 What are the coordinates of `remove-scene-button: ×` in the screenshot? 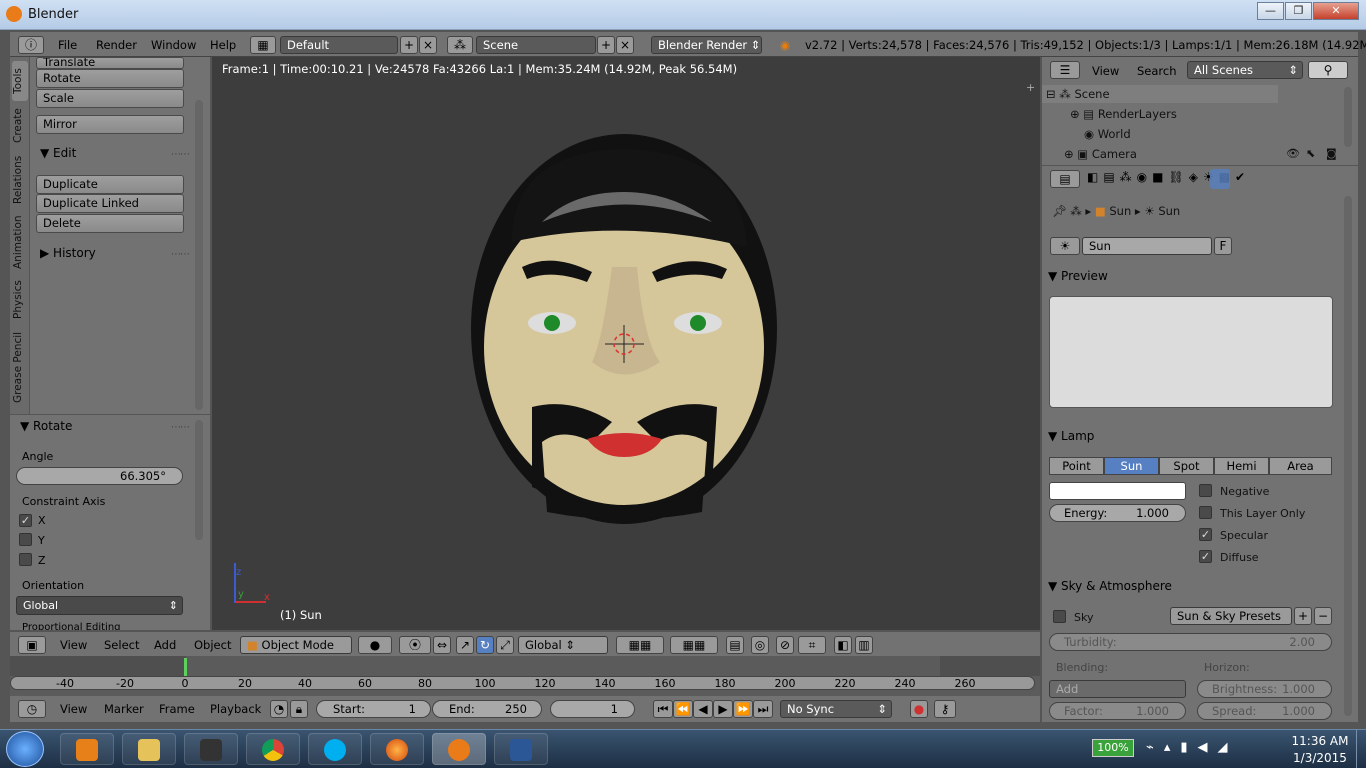 It's located at (625, 45).